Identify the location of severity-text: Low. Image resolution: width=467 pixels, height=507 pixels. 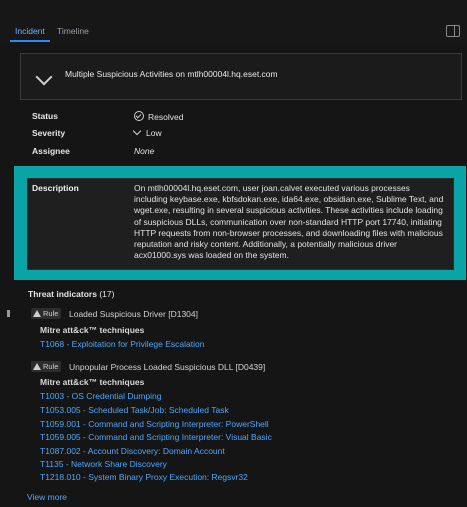
(154, 133).